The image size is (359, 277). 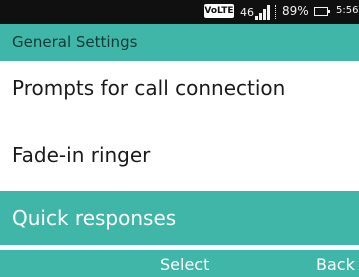 What do you see at coordinates (94, 218) in the screenshot?
I see `menu-item-label: Quick responses` at bounding box center [94, 218].